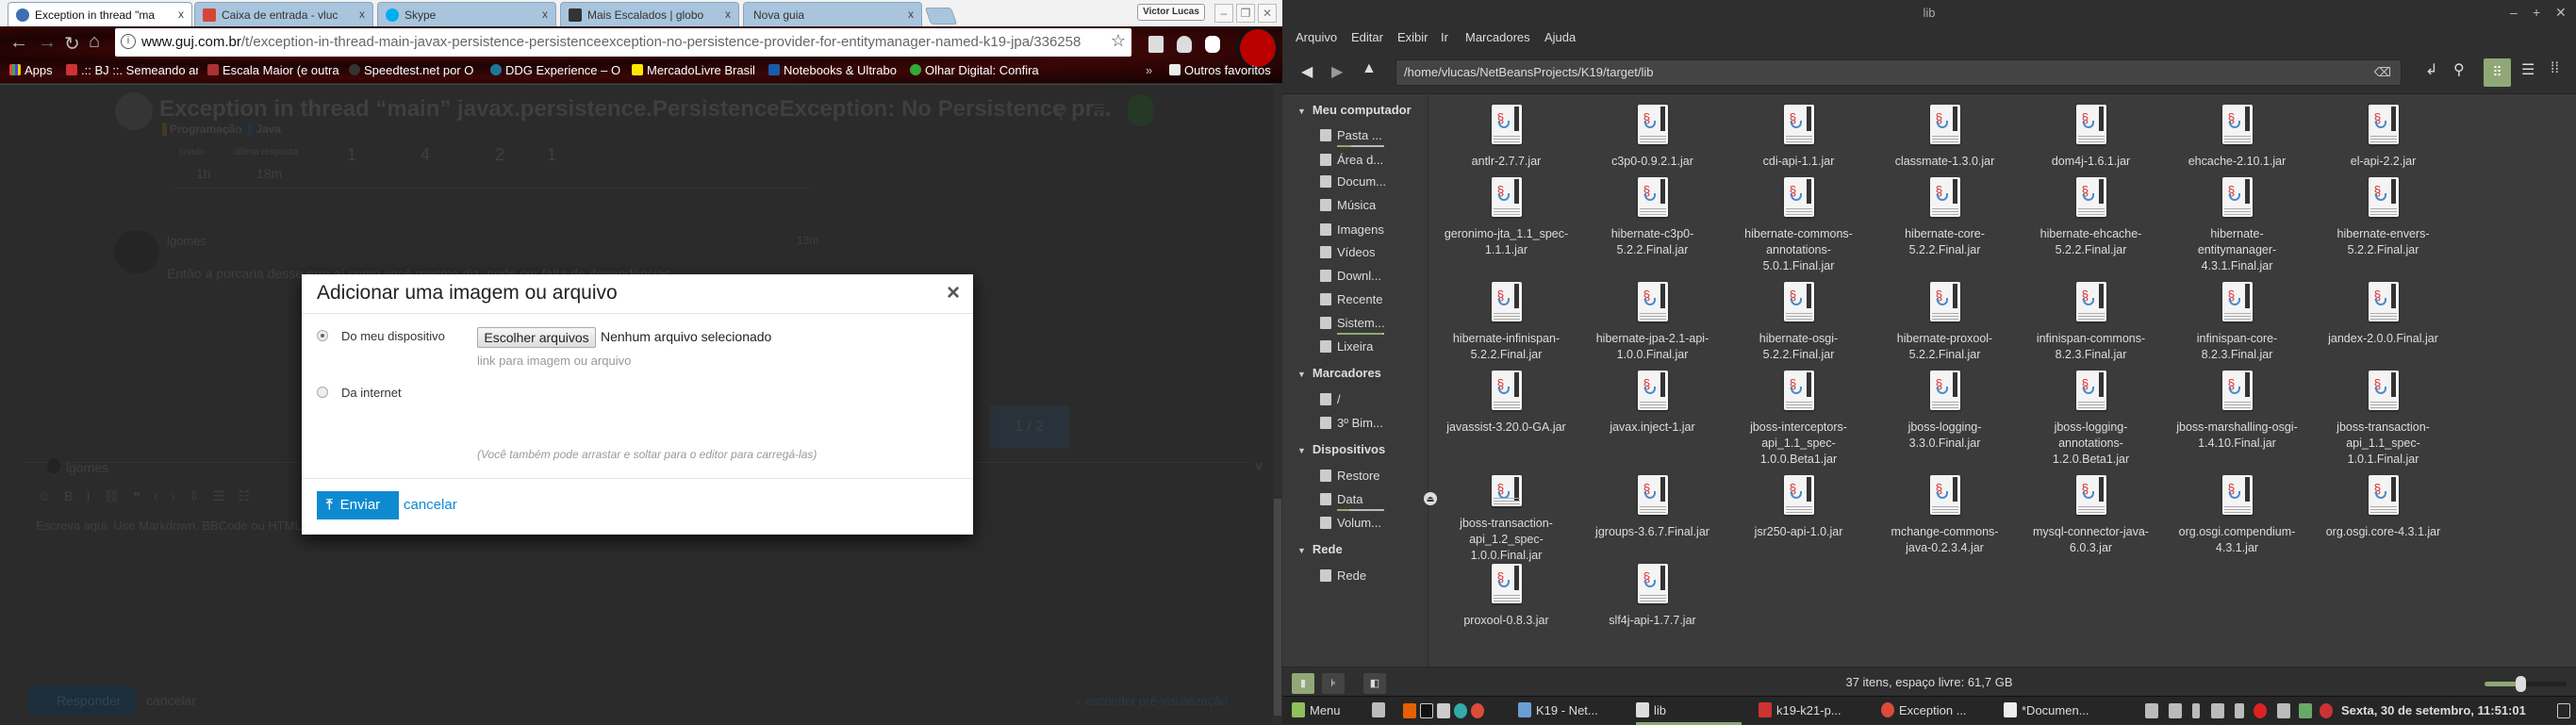 The image size is (2576, 725). Describe the element at coordinates (1151, 701) in the screenshot. I see `hide-preview-link: « esconder pré-visualização` at that location.